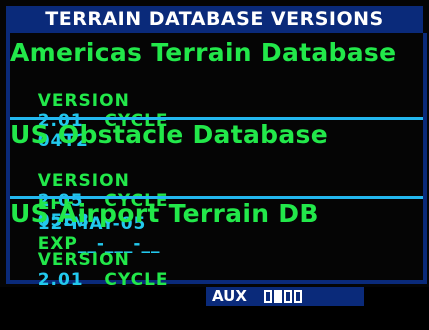 Image resolution: width=429 pixels, height=330 pixels. What do you see at coordinates (169, 134) in the screenshot?
I see `us-obstacle-db-name: US Obstacle Database` at bounding box center [169, 134].